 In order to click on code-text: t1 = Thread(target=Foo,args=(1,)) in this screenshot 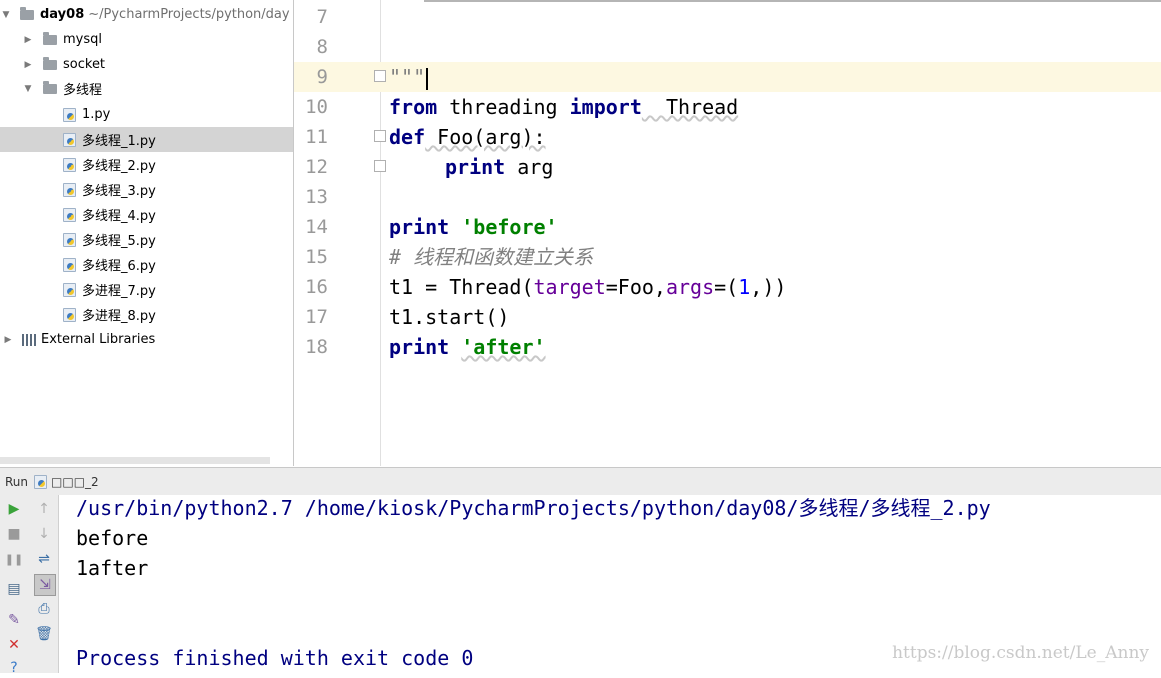, I will do `click(587, 287)`.